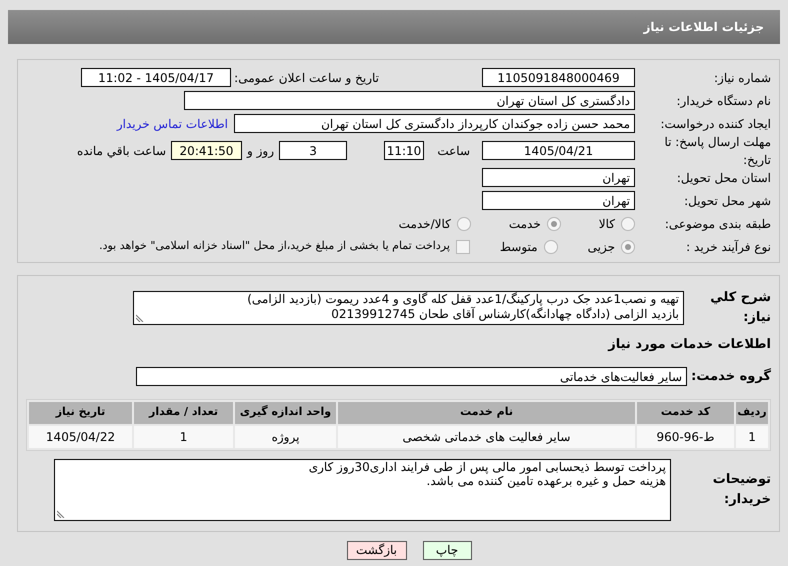  What do you see at coordinates (741, 489) in the screenshot?
I see `field-label: توضیحات خریدار:` at bounding box center [741, 489].